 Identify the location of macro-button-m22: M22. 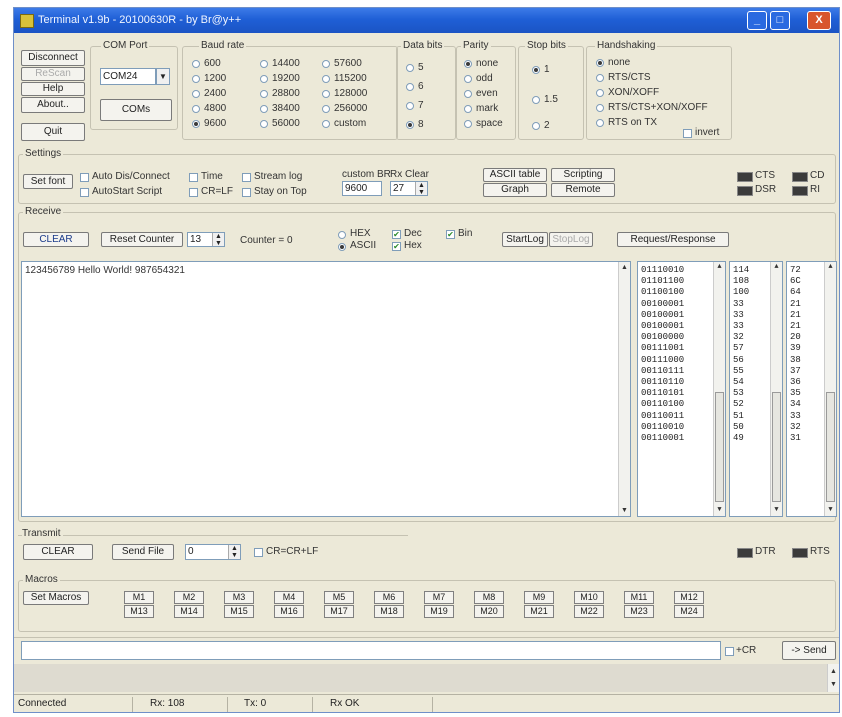
(589, 611).